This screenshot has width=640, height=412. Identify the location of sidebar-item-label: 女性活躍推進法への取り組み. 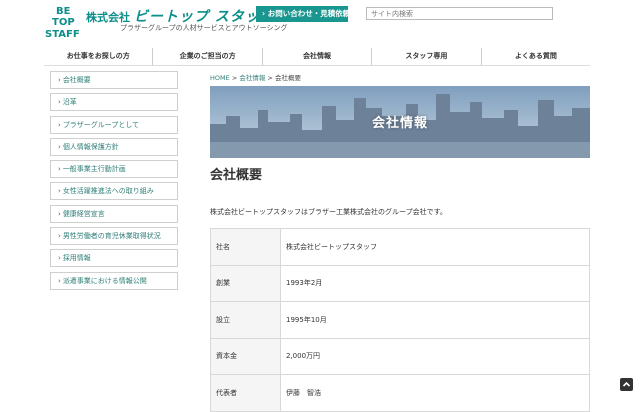
(108, 191).